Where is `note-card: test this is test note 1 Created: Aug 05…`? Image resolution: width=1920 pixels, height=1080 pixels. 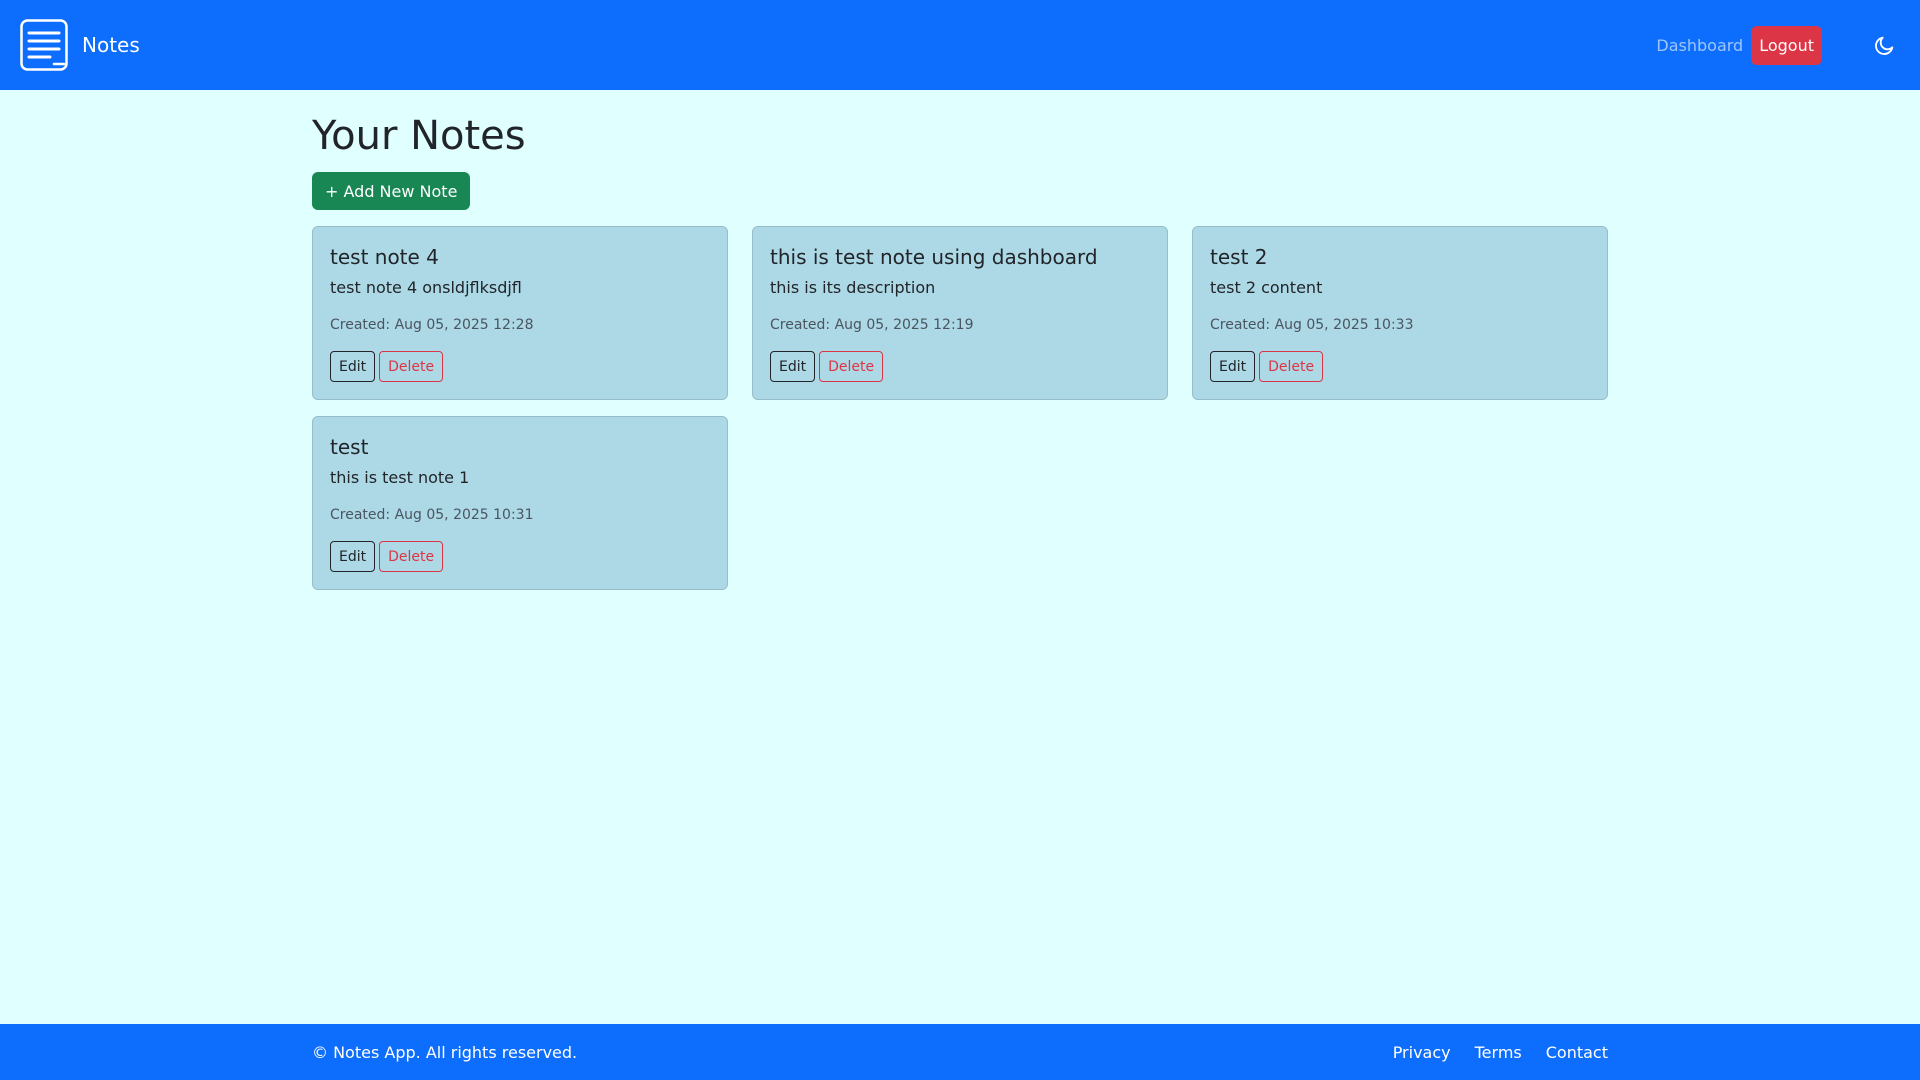
note-card: test this is test note 1 Created: Aug 05… is located at coordinates (520, 503).